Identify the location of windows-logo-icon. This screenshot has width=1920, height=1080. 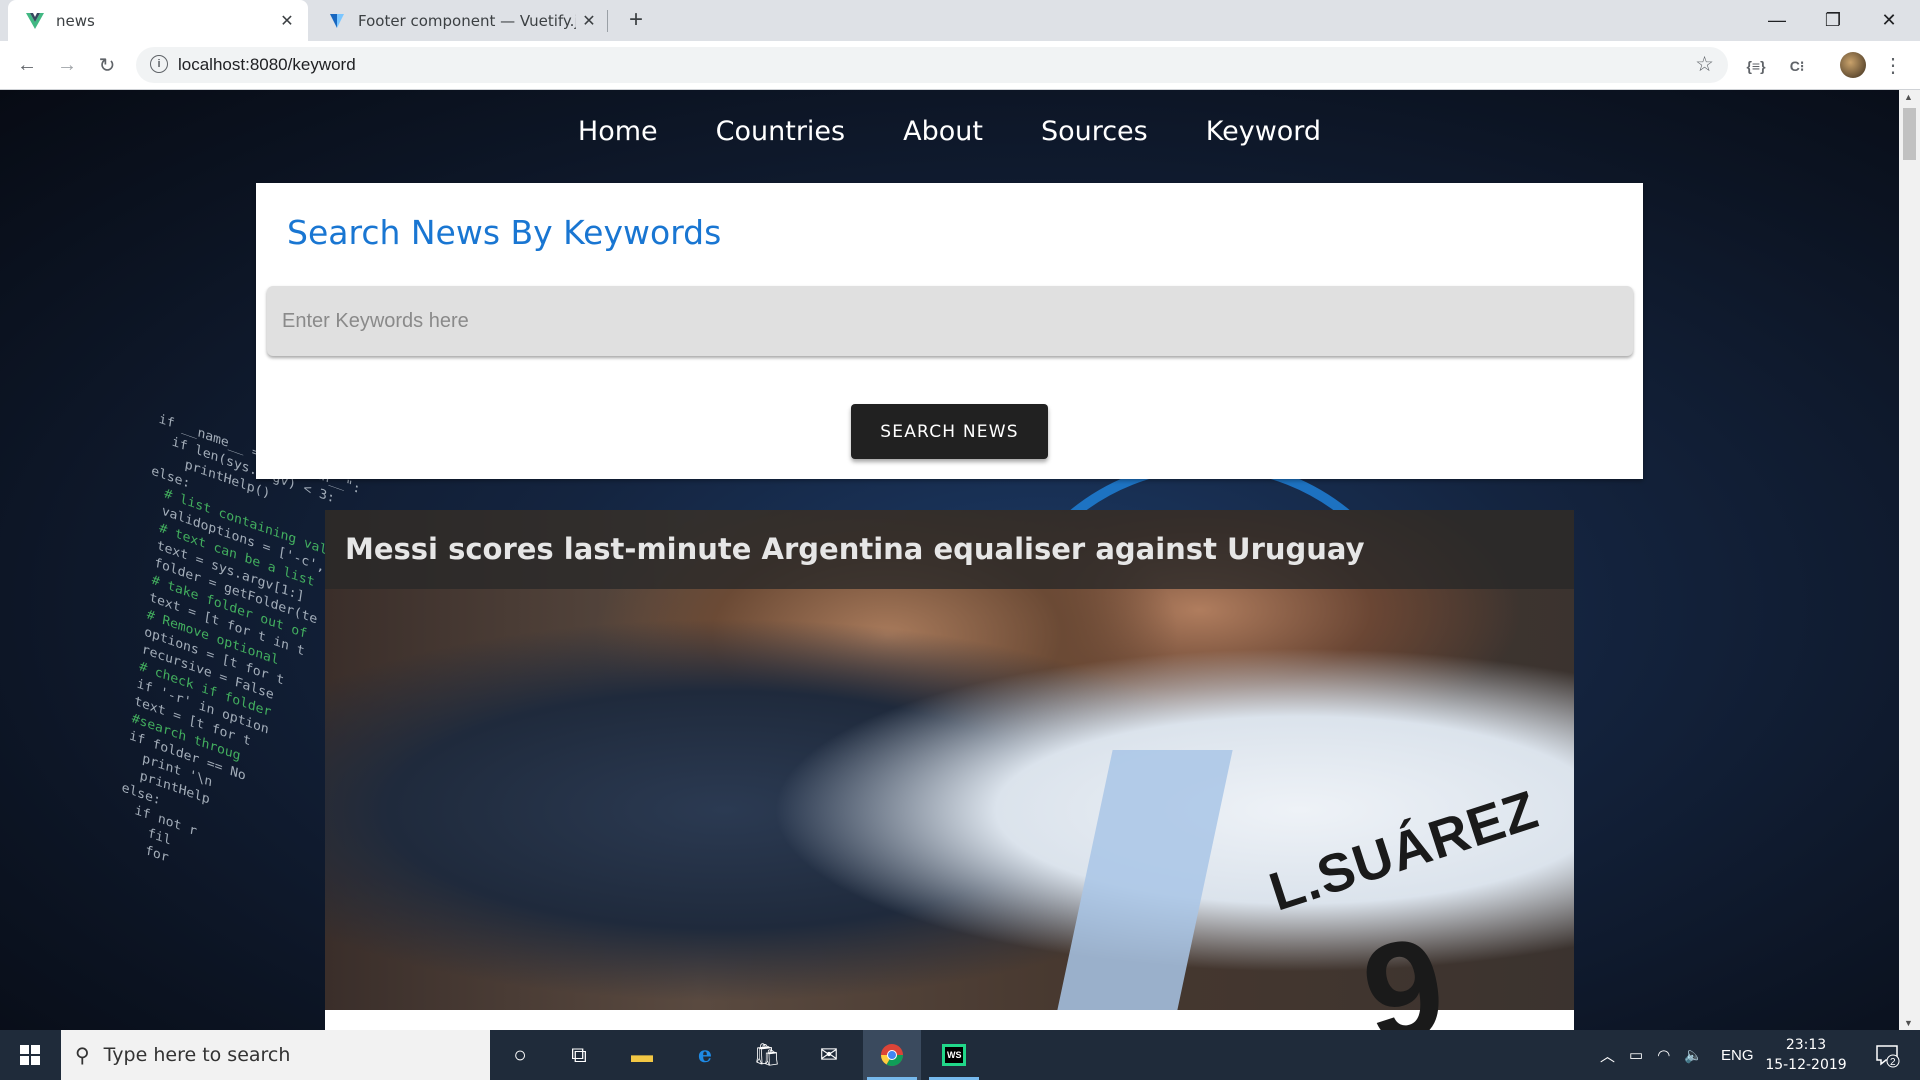
(30, 1055).